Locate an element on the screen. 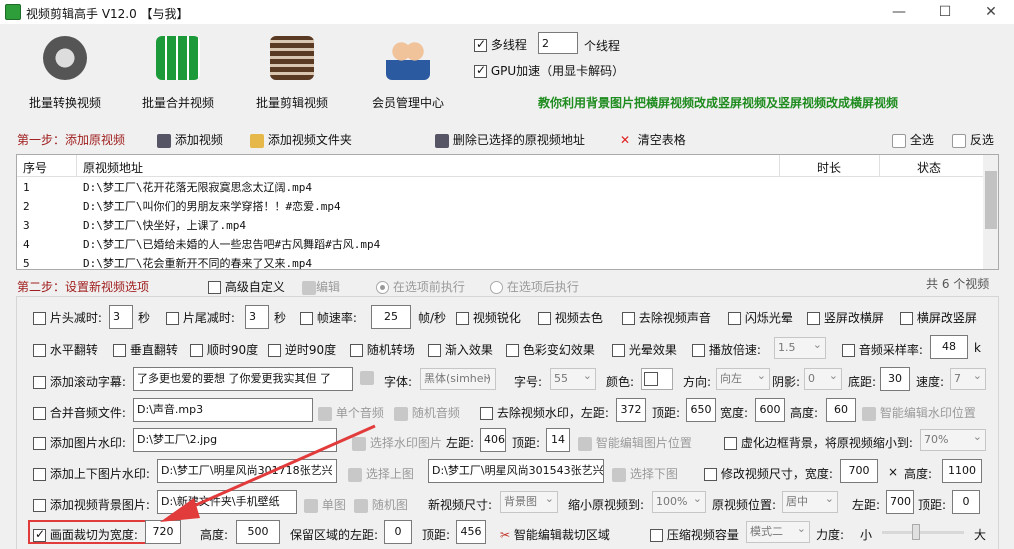 The image size is (1014, 549). fade-in-checkbox is located at coordinates (434, 350).